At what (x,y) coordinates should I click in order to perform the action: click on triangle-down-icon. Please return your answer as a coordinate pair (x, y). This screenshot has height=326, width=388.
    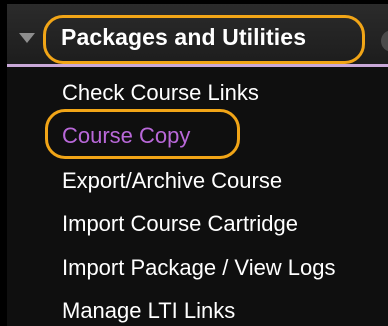
    Looking at the image, I should click on (27, 38).